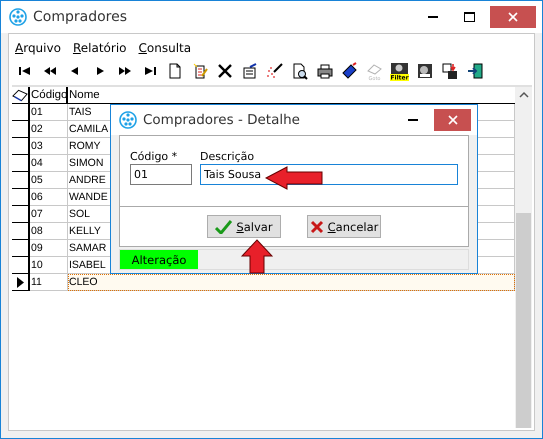 The image size is (543, 439). Describe the element at coordinates (38, 48) in the screenshot. I see `menu-item: Arquivo` at that location.